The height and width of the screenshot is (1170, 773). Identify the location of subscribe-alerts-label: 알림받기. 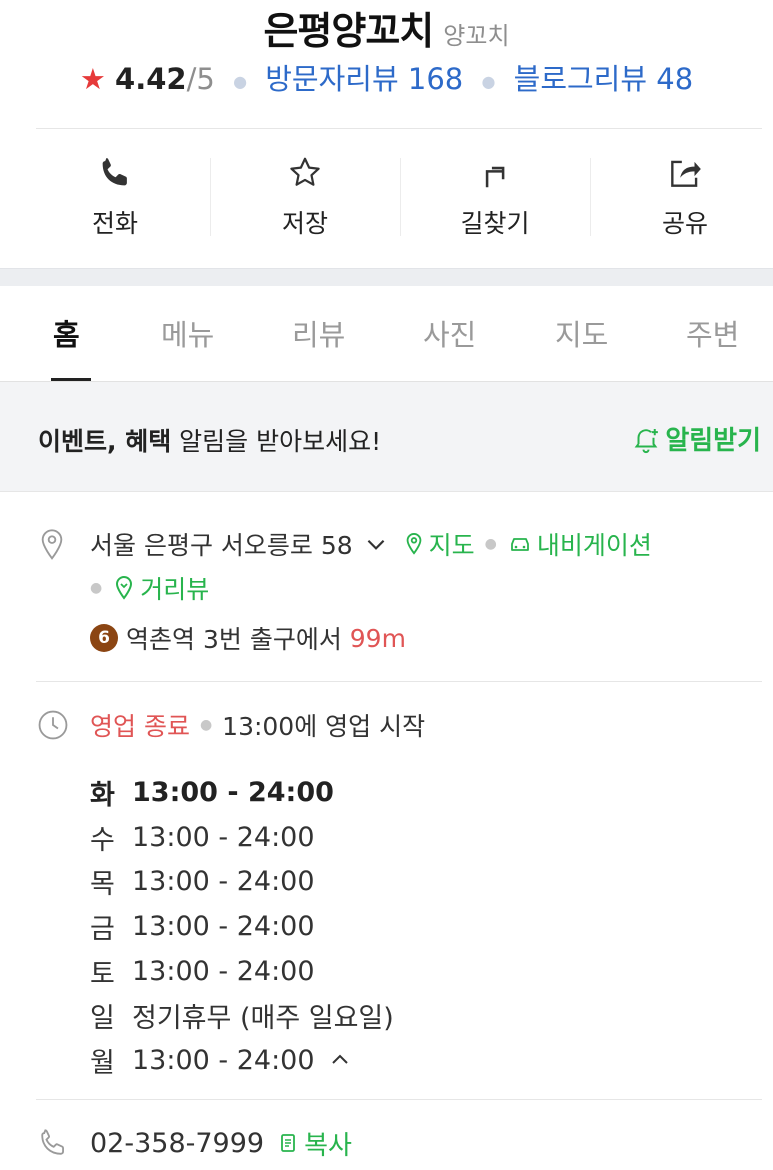
(713, 441).